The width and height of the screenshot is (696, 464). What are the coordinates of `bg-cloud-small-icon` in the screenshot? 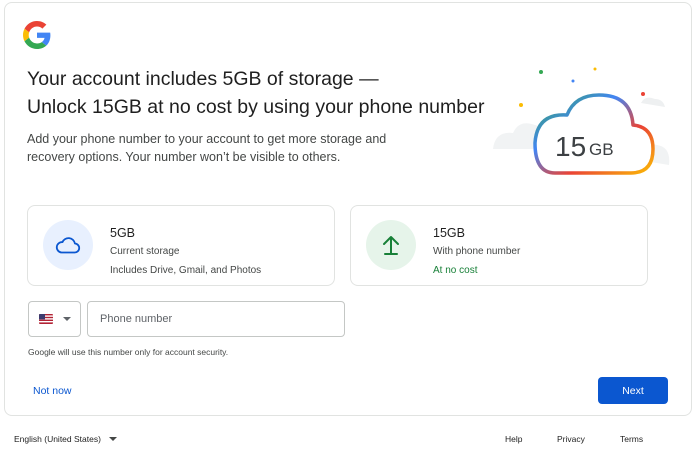 It's located at (653, 102).